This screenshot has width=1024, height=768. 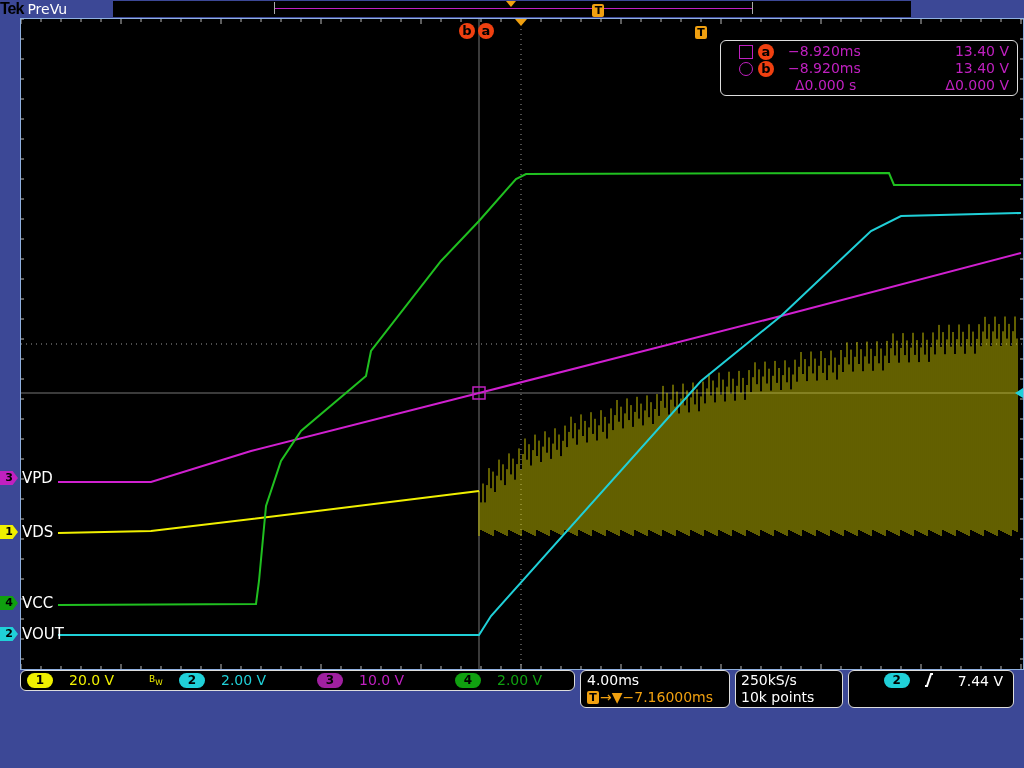 What do you see at coordinates (1019, 393) in the screenshot?
I see `trigger-level-icon` at bounding box center [1019, 393].